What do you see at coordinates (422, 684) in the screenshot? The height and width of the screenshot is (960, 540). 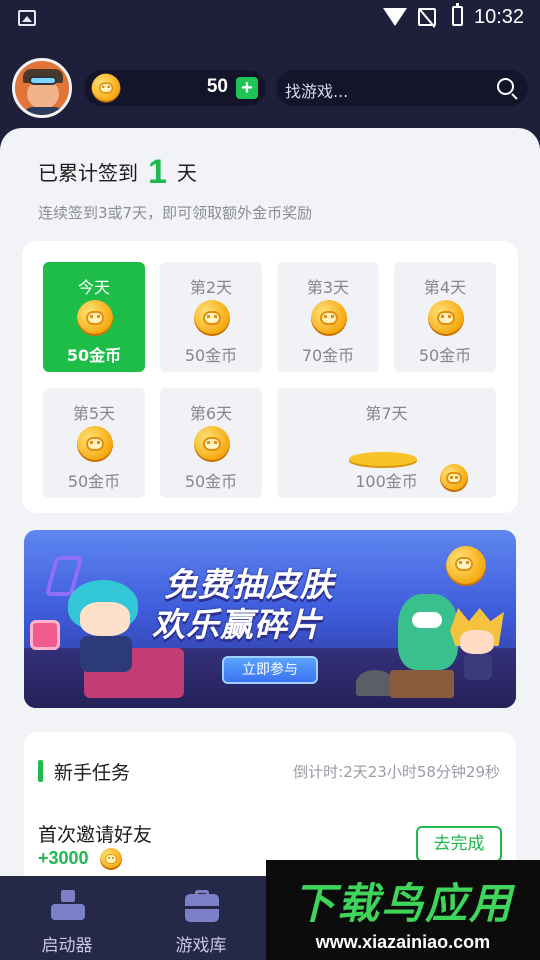 I see `banner-crate` at bounding box center [422, 684].